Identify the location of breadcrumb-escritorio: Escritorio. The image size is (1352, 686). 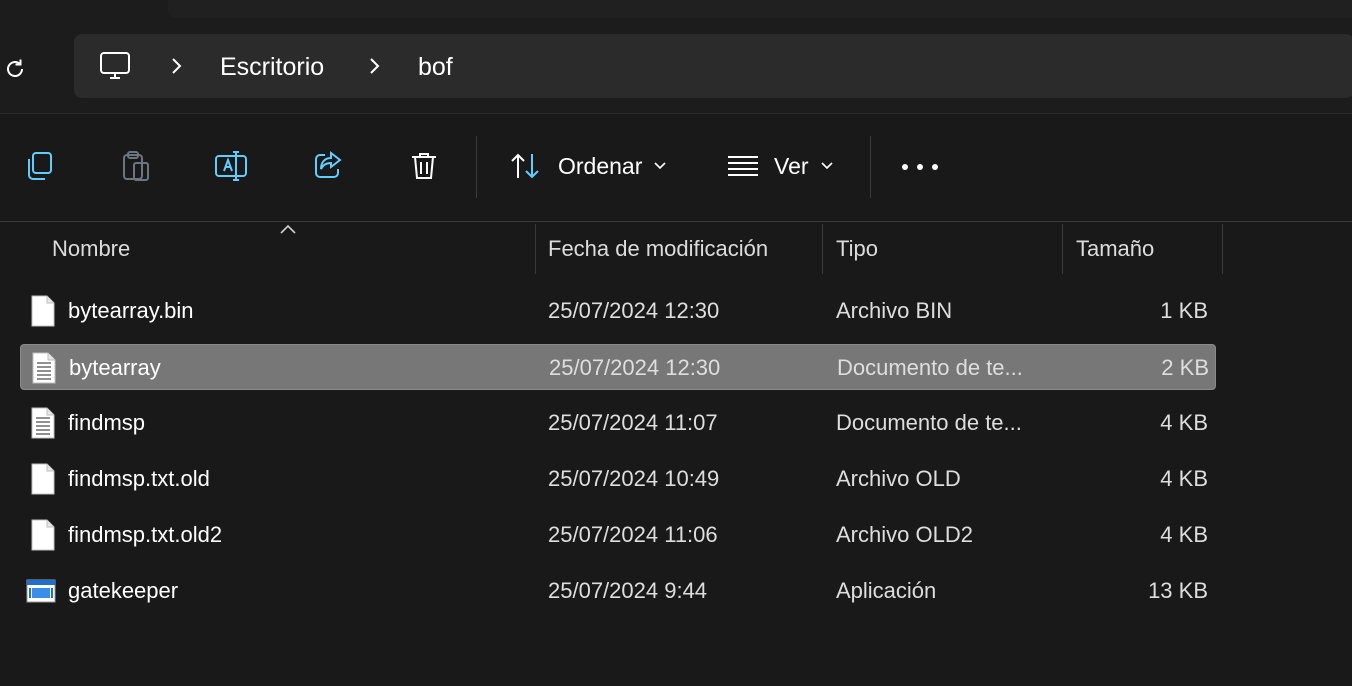
(272, 67).